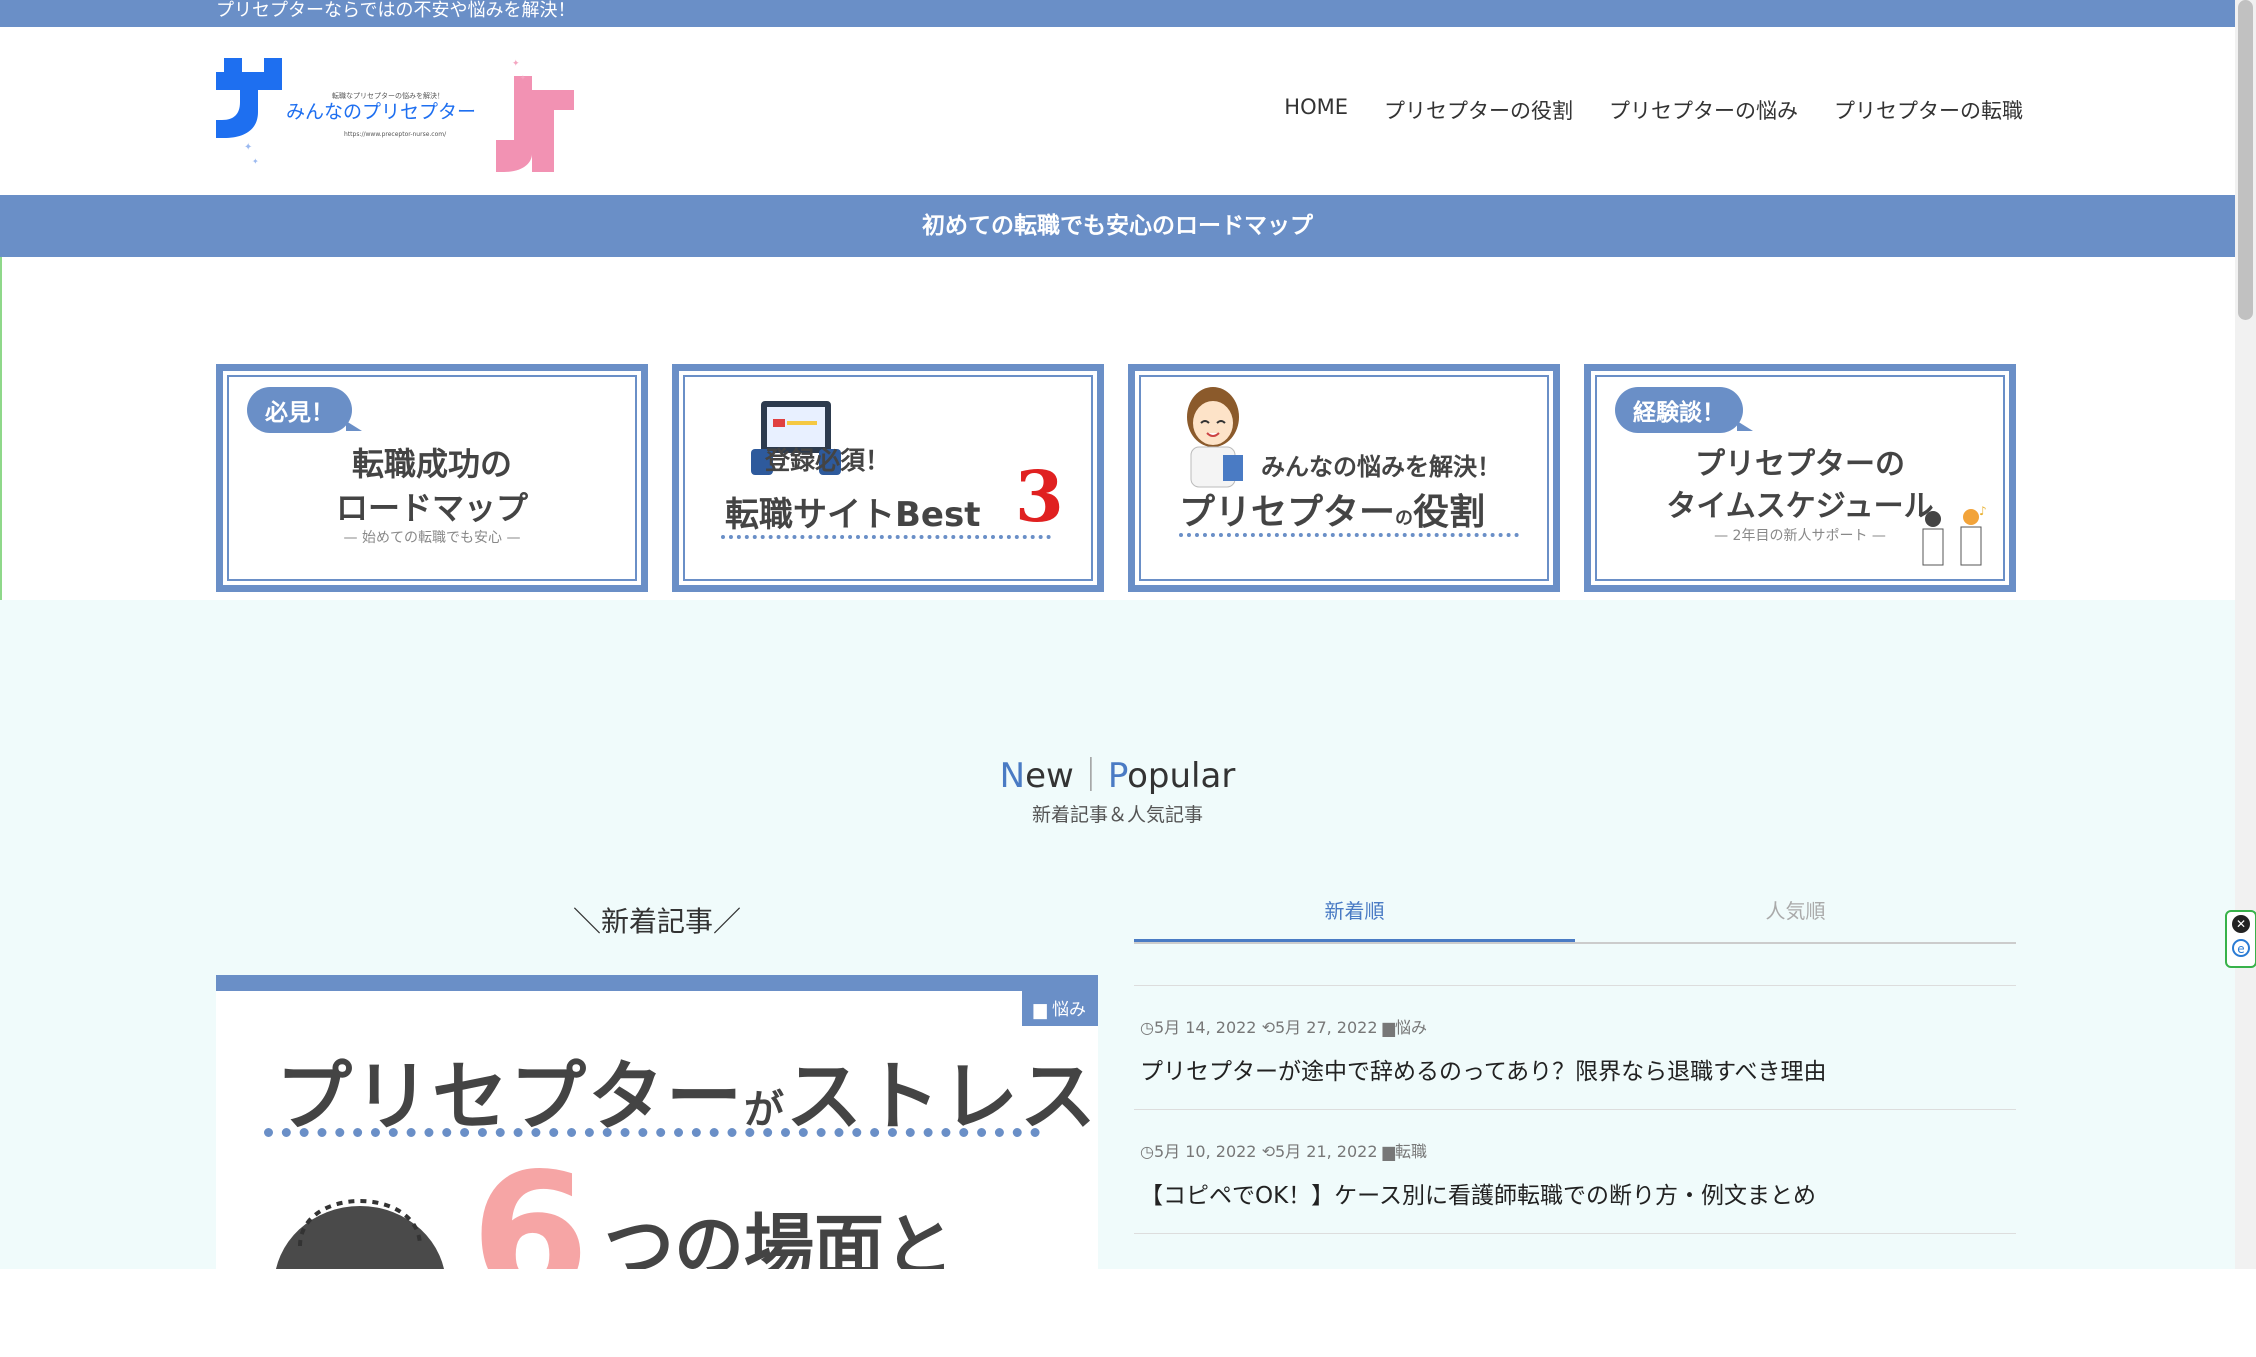  Describe the element at coordinates (2245, 160) in the screenshot. I see `scrollbar-thumb` at that location.